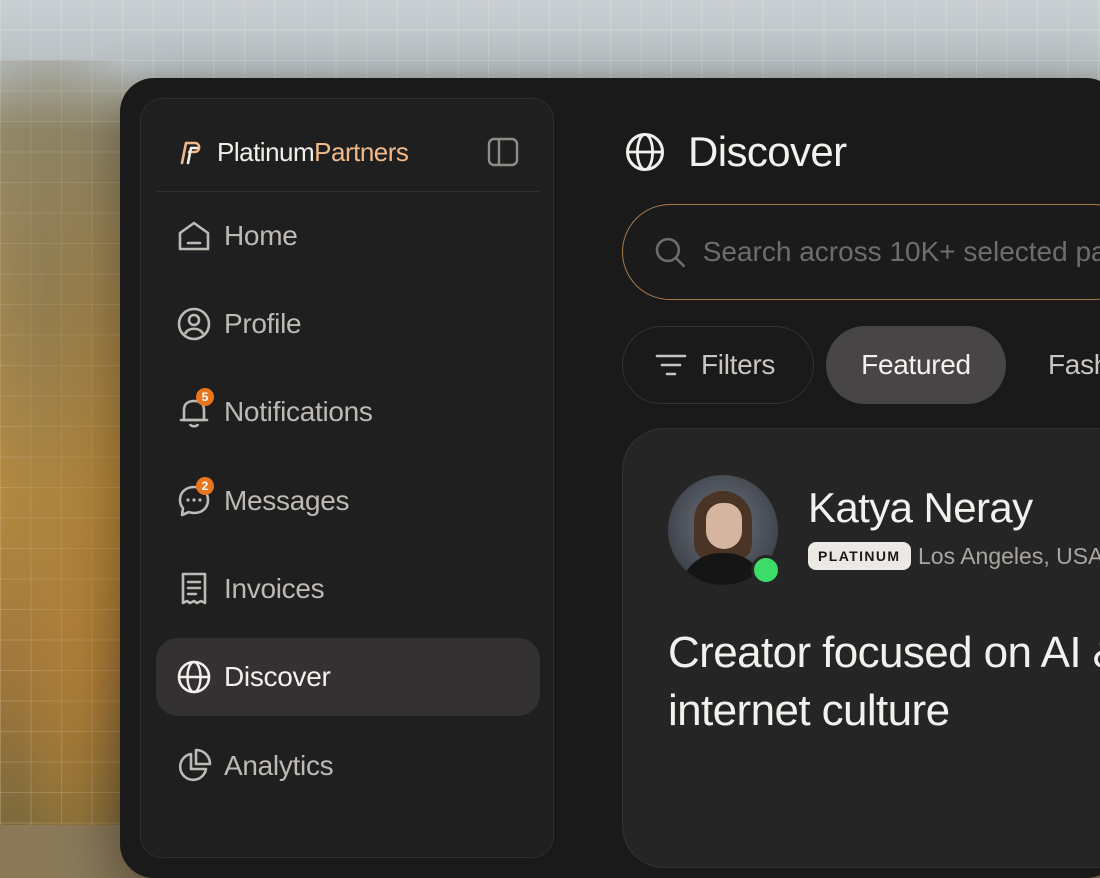  Describe the element at coordinates (194, 324) in the screenshot. I see `profile-icon` at that location.